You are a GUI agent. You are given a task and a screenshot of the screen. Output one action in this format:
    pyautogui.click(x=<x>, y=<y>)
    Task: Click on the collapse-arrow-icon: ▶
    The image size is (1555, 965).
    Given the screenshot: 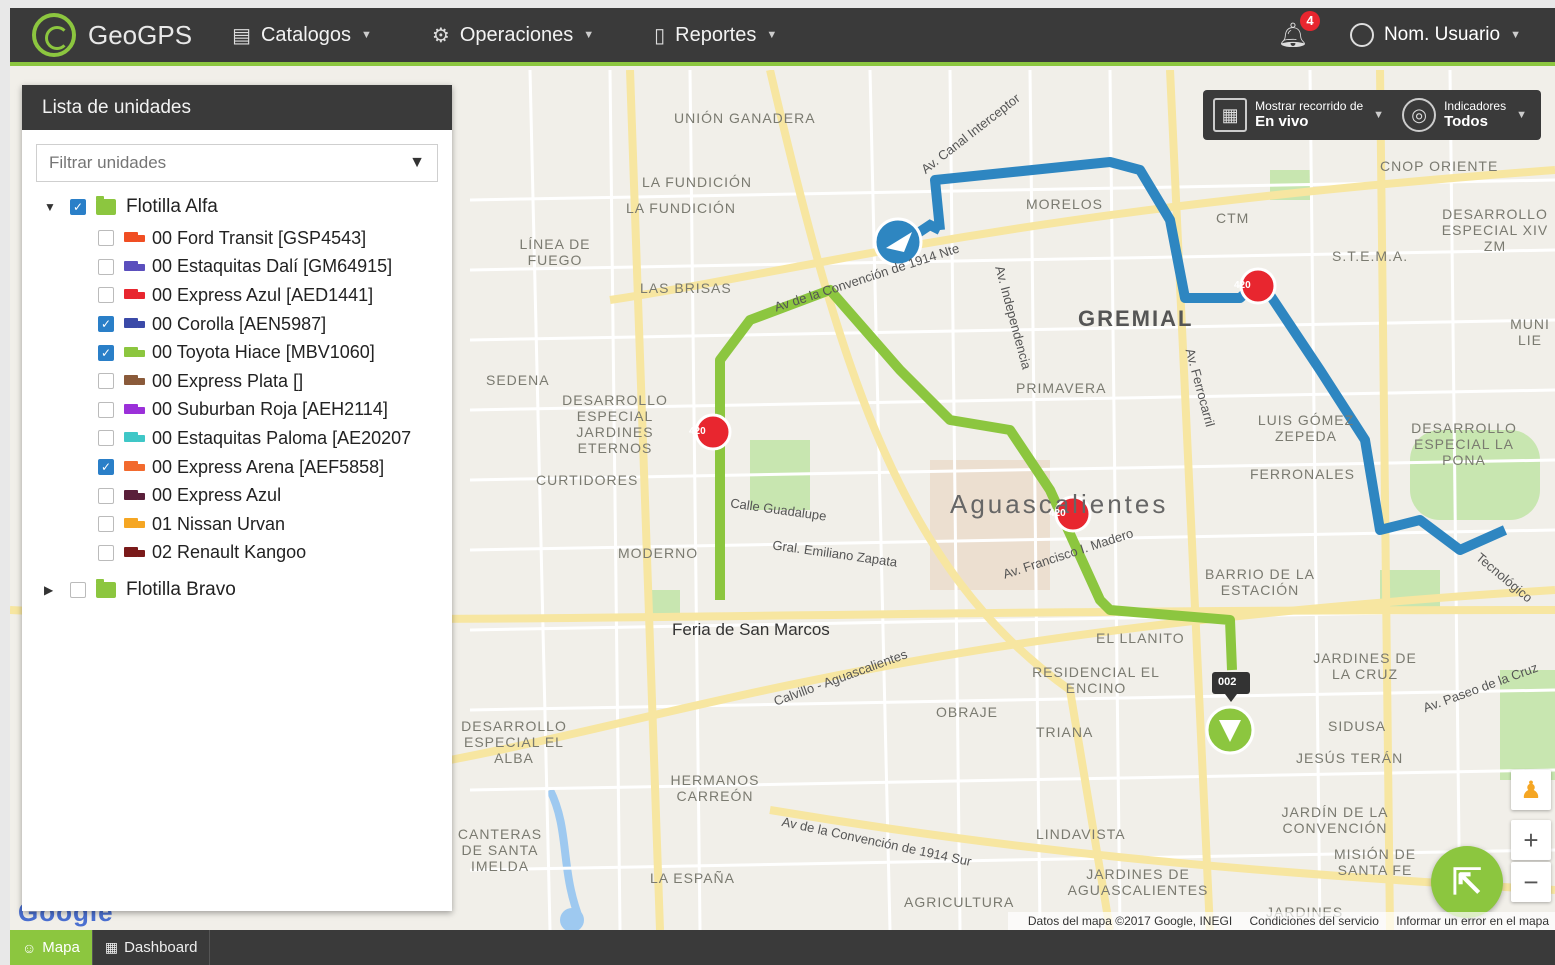 What is the action you would take?
    pyautogui.click(x=51, y=590)
    